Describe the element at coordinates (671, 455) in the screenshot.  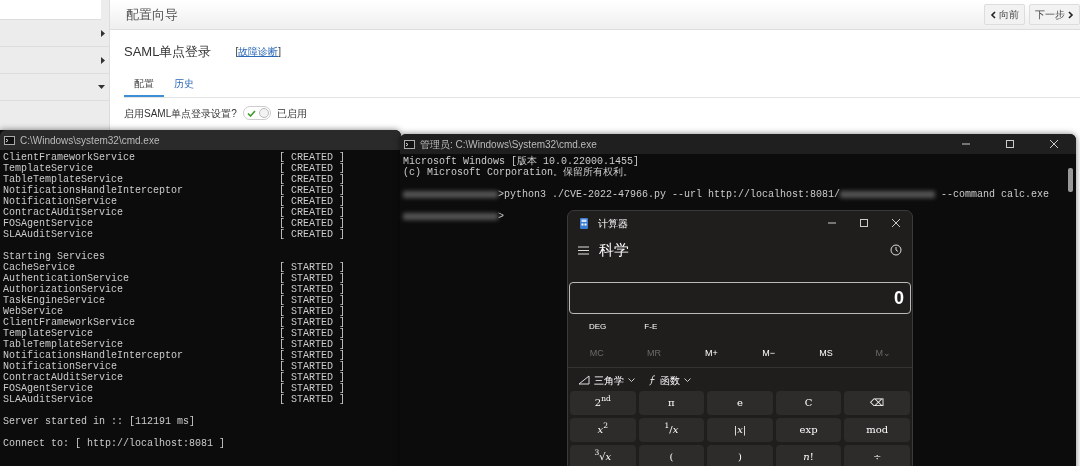
I see `calculator-key: (` at that location.